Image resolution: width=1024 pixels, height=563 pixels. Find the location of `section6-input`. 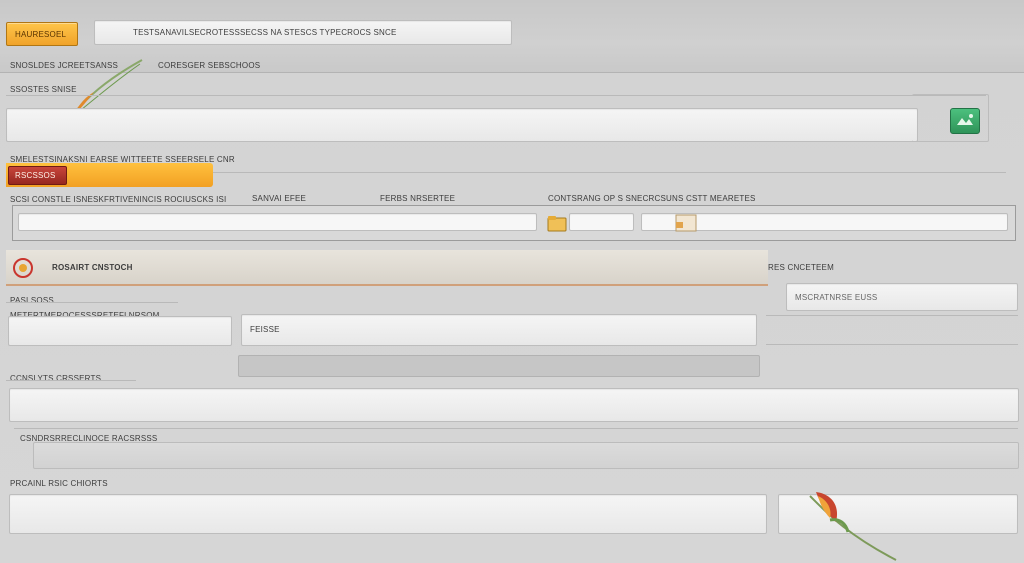

section6-input is located at coordinates (526, 455).